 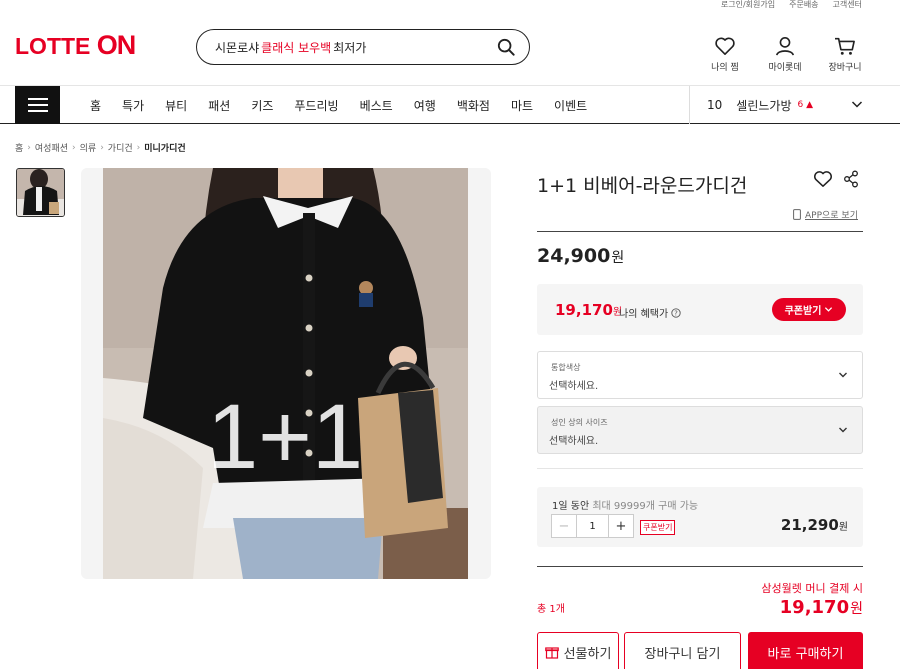 What do you see at coordinates (116, 45) in the screenshot?
I see `logo-on-text: ON` at bounding box center [116, 45].